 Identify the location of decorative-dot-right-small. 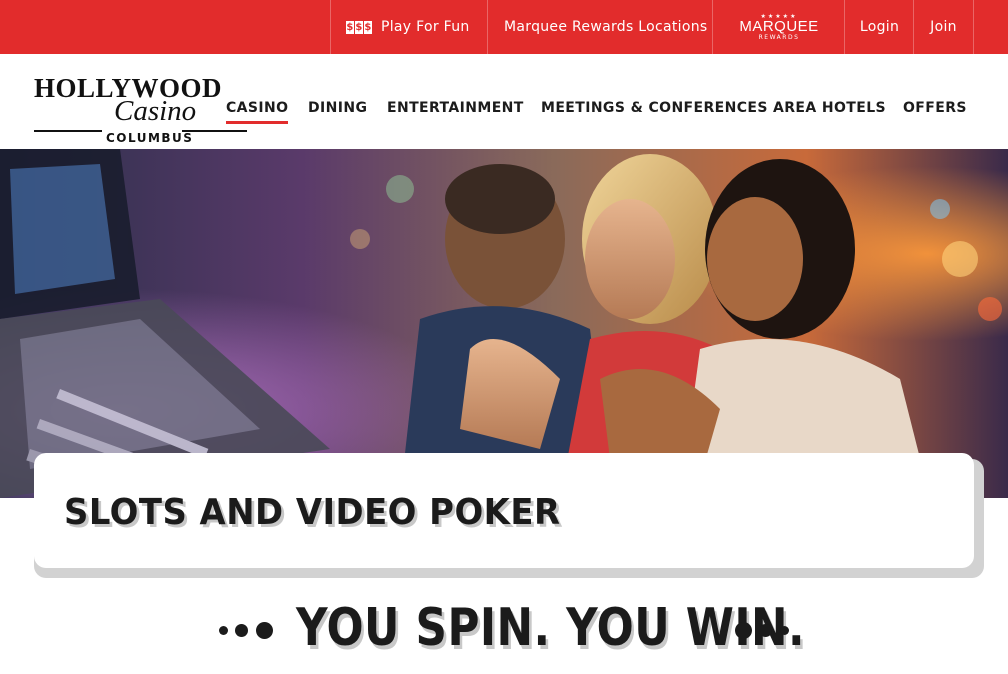
(784, 630).